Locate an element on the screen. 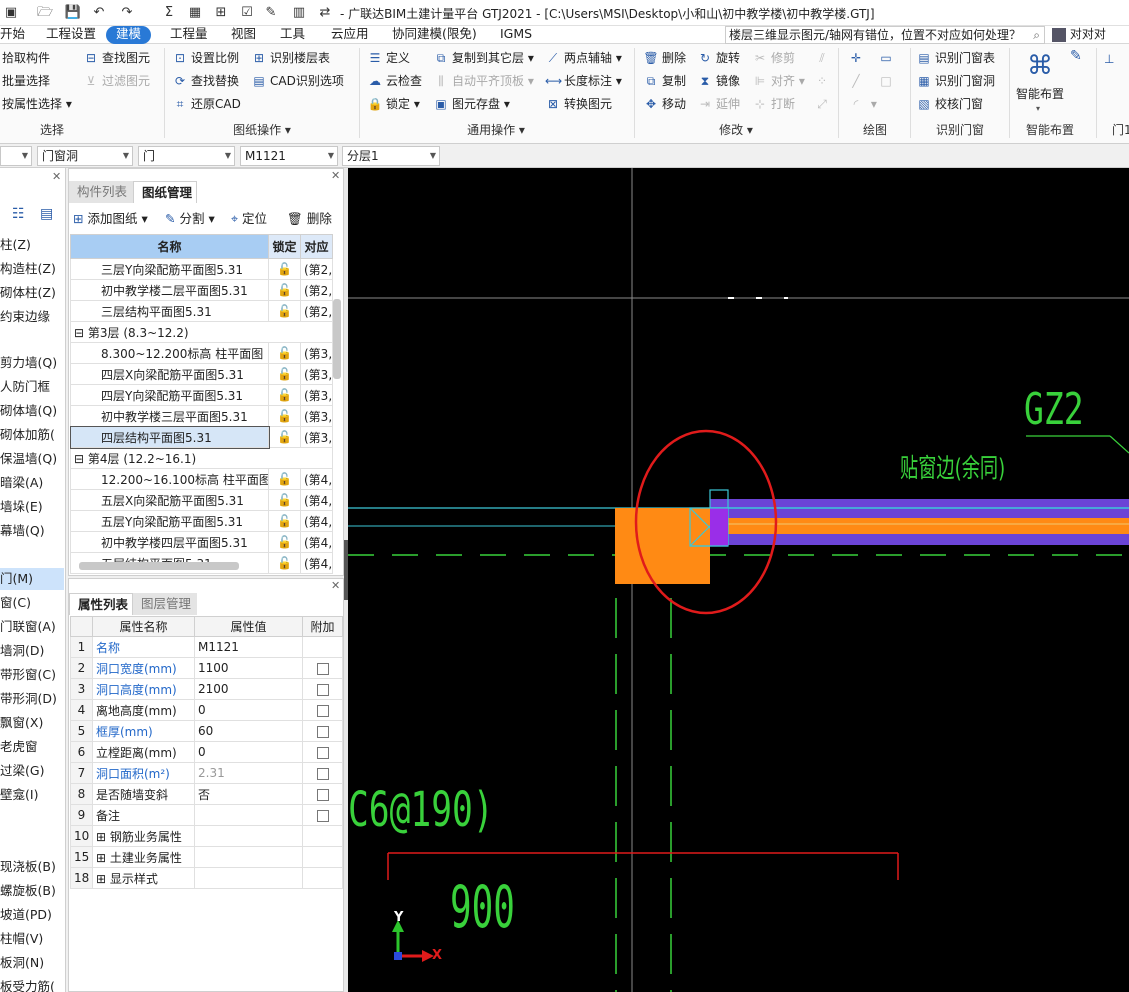 This screenshot has width=1129, height=992. nav-item: 砌体墙(Q) is located at coordinates (32, 411).